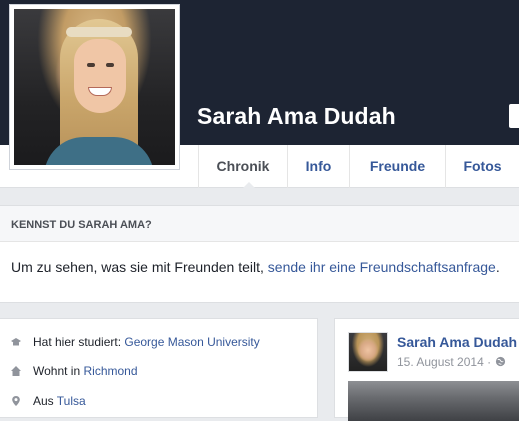 This screenshot has height=421, width=519. What do you see at coordinates (110, 371) in the screenshot?
I see `city-link: Richmond` at bounding box center [110, 371].